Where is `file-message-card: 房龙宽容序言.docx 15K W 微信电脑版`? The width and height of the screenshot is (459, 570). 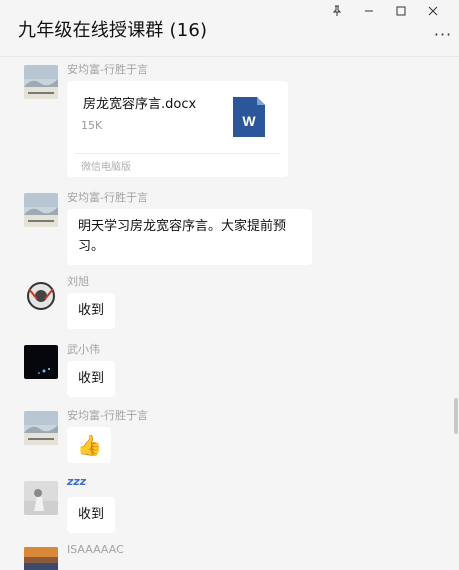
file-message-card: 房龙宽容序言.docx 15K W 微信电脑版 is located at coordinates (177, 129).